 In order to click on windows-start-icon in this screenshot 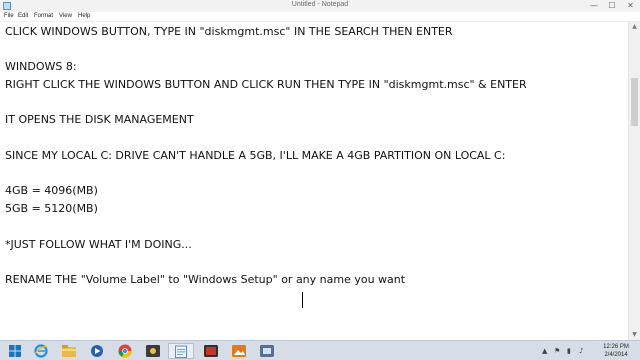, I will do `click(15, 351)`.